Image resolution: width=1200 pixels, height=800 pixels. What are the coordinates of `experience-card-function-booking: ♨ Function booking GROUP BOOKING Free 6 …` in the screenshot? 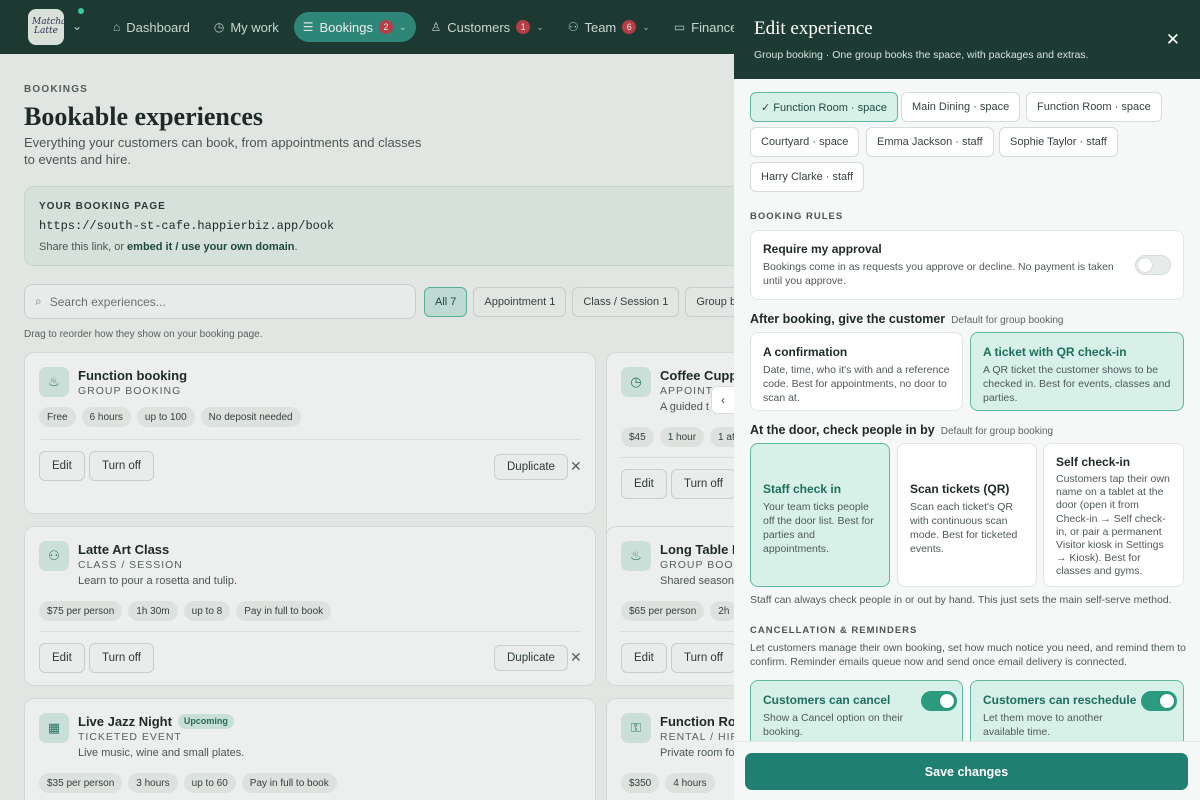 It's located at (310, 433).